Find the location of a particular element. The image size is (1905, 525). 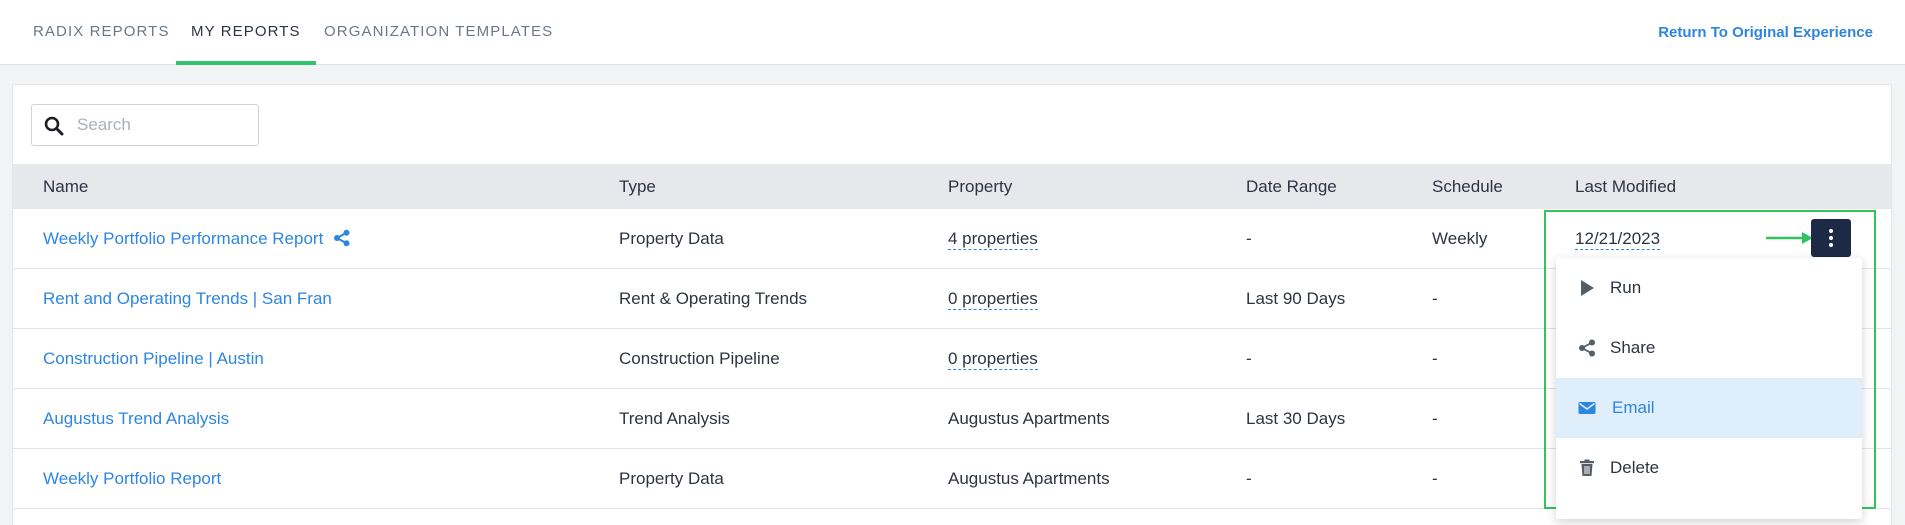

menu-item-email: Email is located at coordinates (1709, 408).